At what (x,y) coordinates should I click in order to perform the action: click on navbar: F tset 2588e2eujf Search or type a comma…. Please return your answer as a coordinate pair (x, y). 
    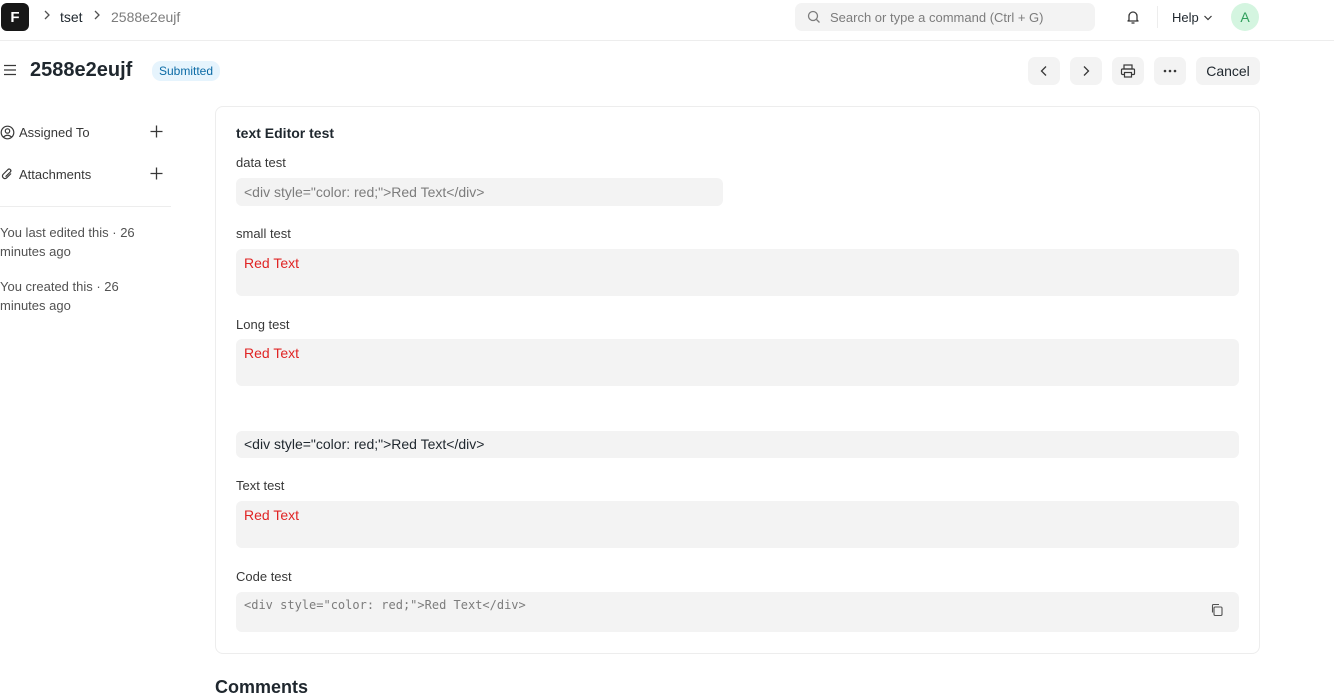
    Looking at the image, I should click on (667, 20).